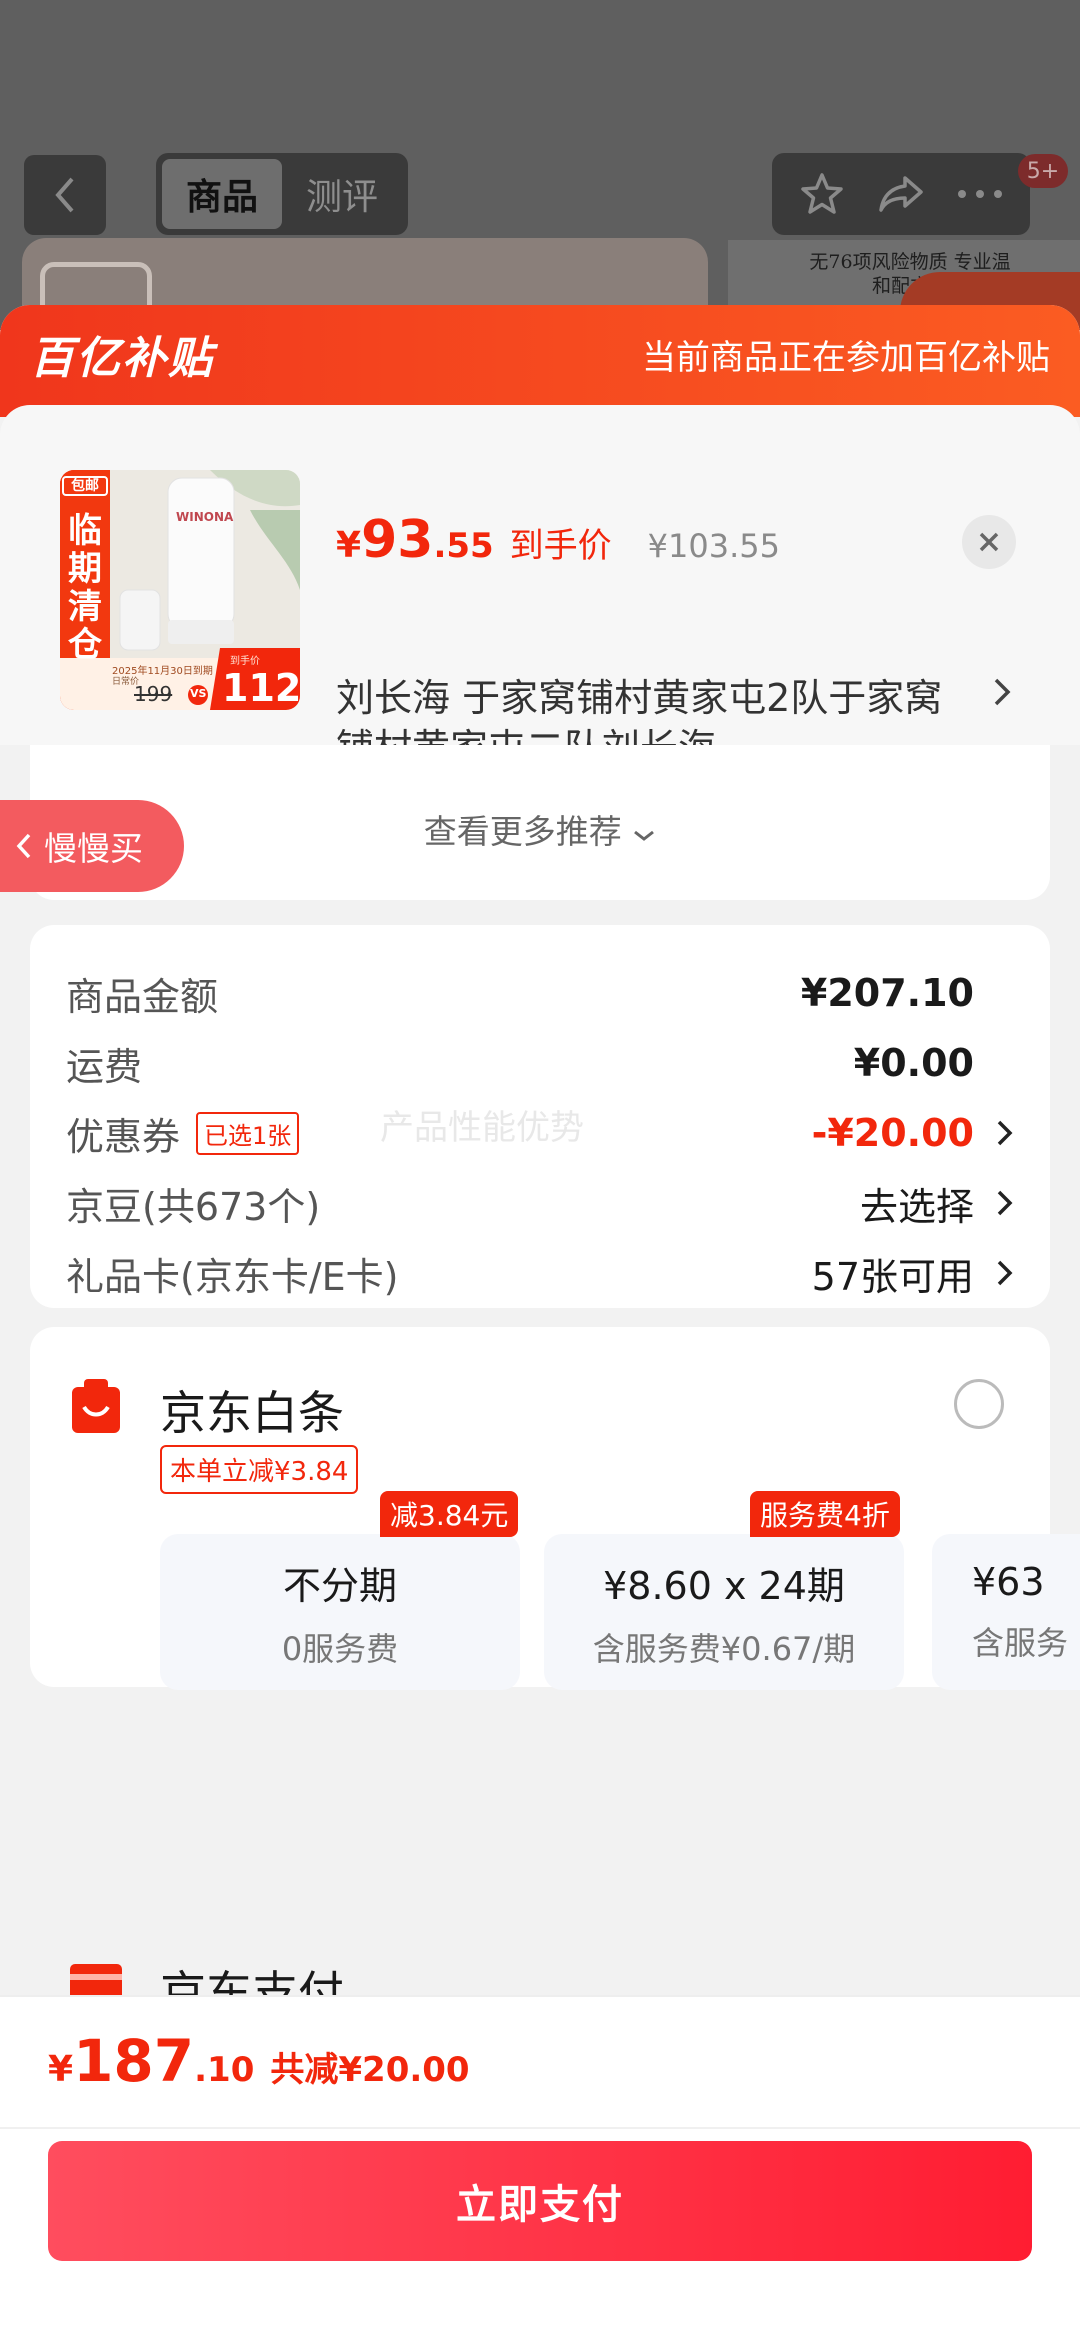  Describe the element at coordinates (245, 661) in the screenshot. I see `thumb-subsidy-label: 到手价` at that location.